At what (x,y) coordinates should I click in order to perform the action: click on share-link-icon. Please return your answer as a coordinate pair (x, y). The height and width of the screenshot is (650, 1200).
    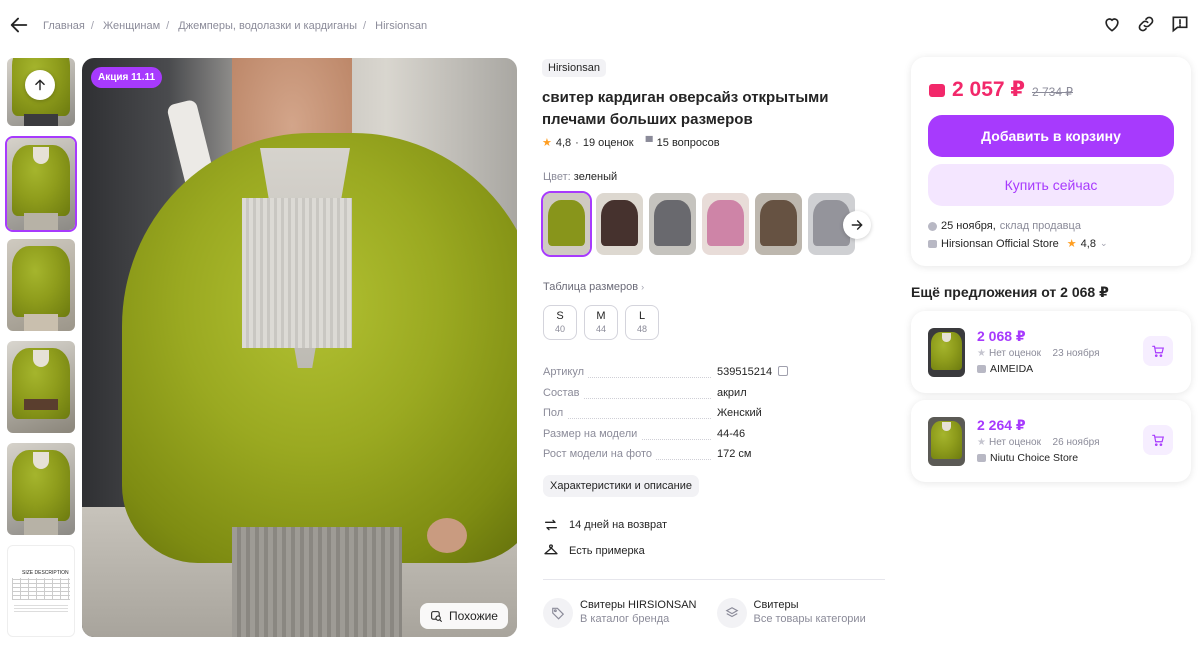
    Looking at the image, I should click on (1146, 24).